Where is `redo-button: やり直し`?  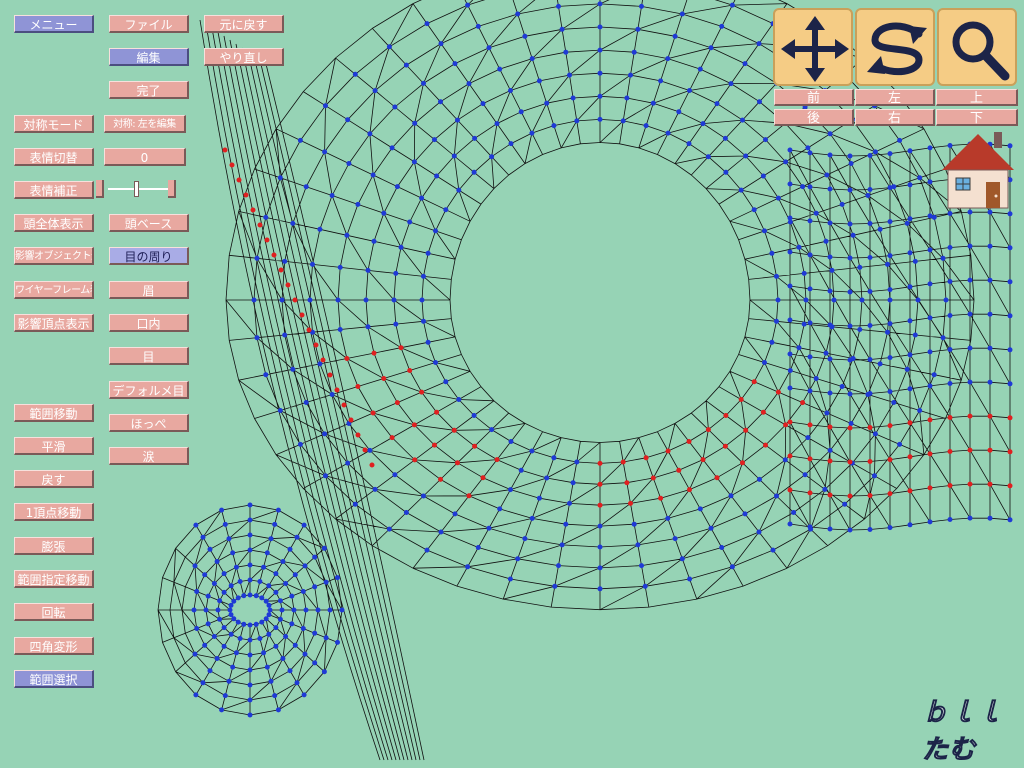
redo-button: やり直し is located at coordinates (244, 57).